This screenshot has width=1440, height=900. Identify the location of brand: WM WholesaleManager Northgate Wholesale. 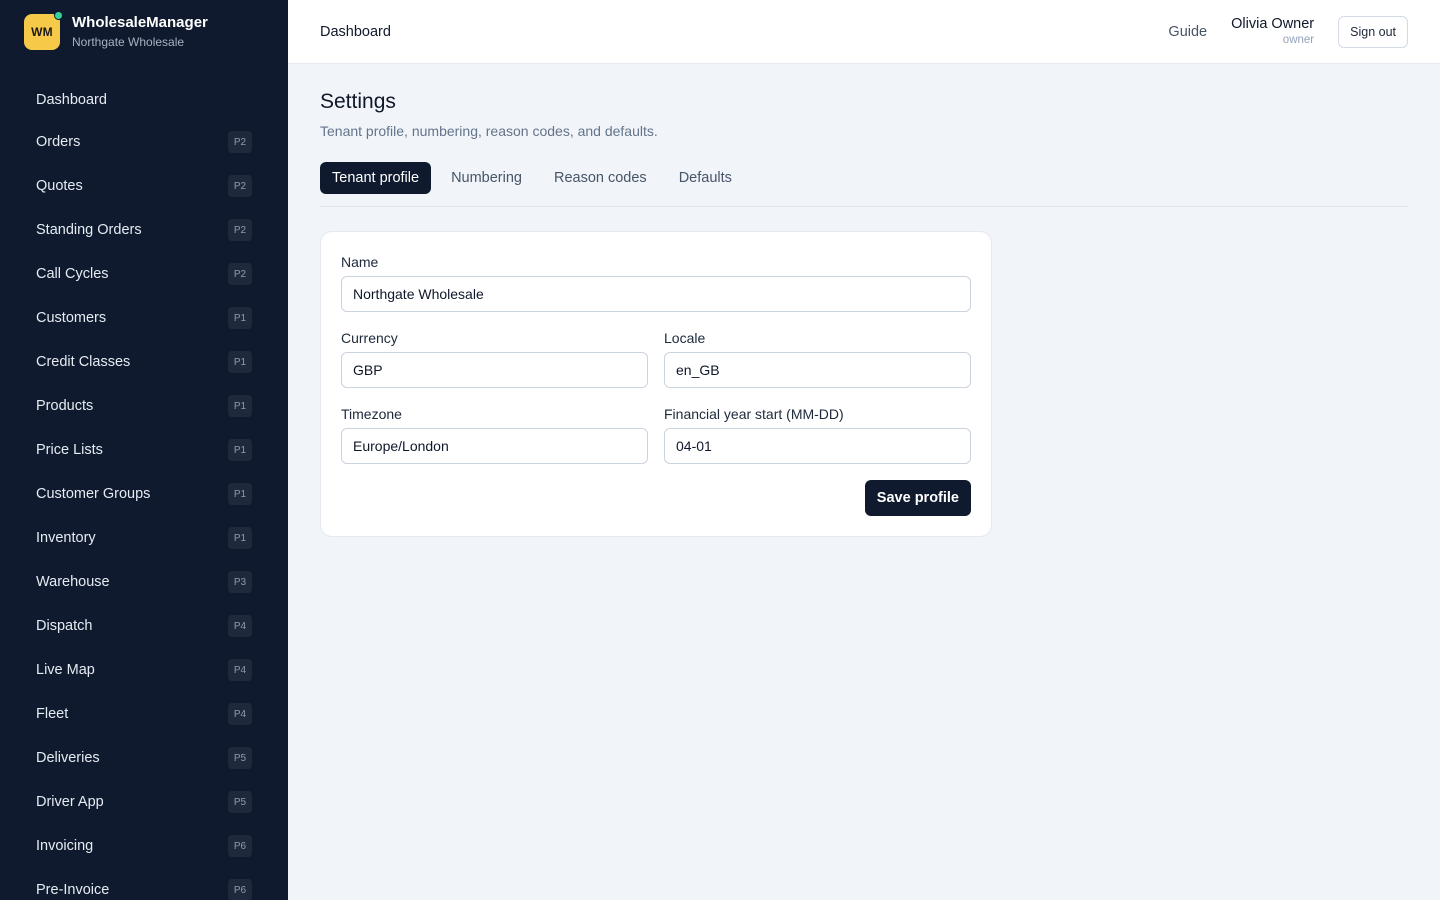
(144, 31).